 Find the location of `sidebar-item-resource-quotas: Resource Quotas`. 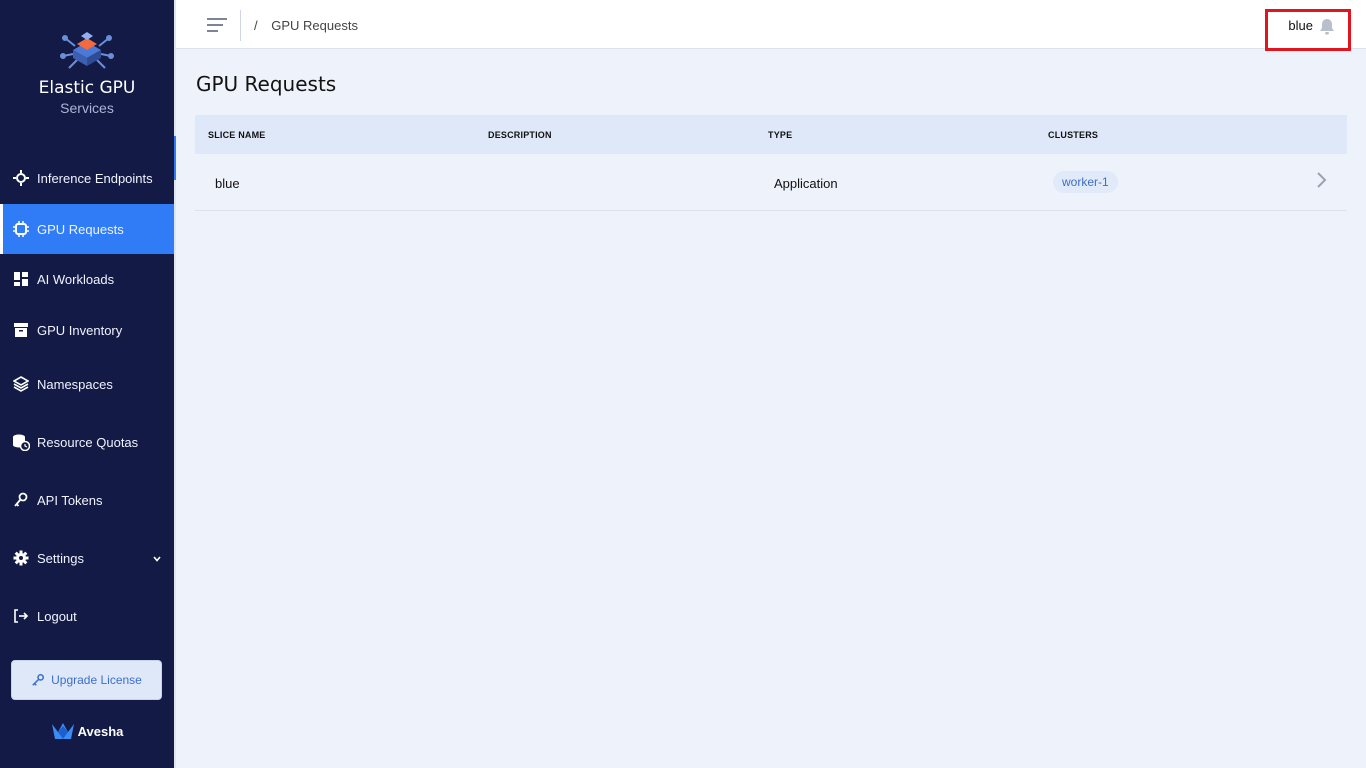

sidebar-item-resource-quotas: Resource Quotas is located at coordinates (87, 442).